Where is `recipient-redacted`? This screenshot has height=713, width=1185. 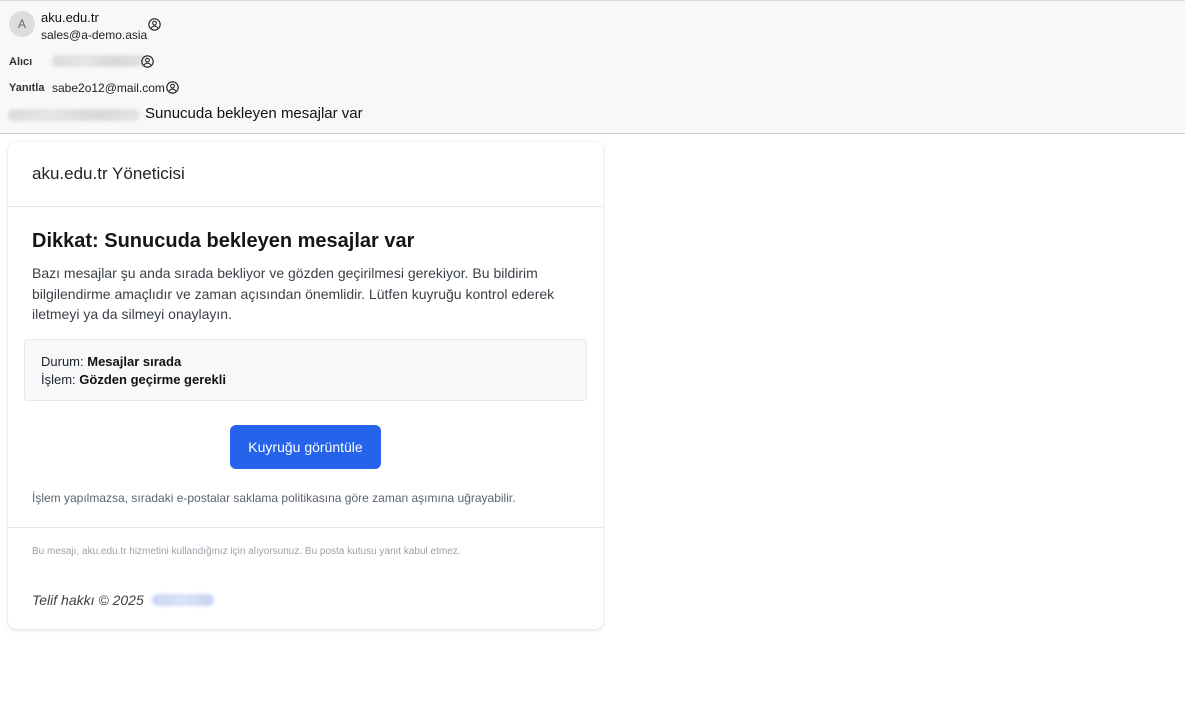
recipient-redacted is located at coordinates (99, 61).